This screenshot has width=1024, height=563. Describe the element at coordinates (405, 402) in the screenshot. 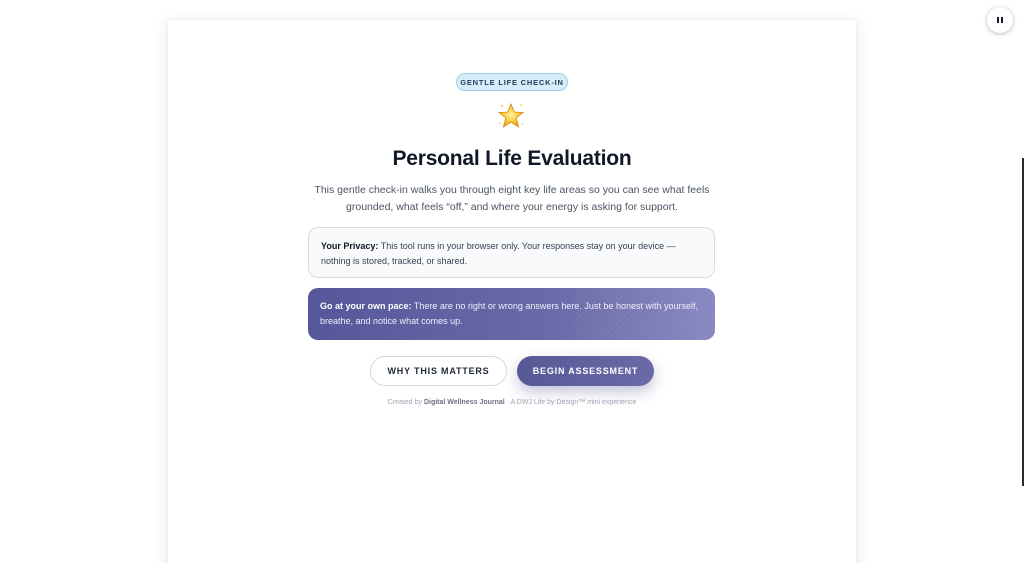

I see `footer-prefix: Created by` at that location.